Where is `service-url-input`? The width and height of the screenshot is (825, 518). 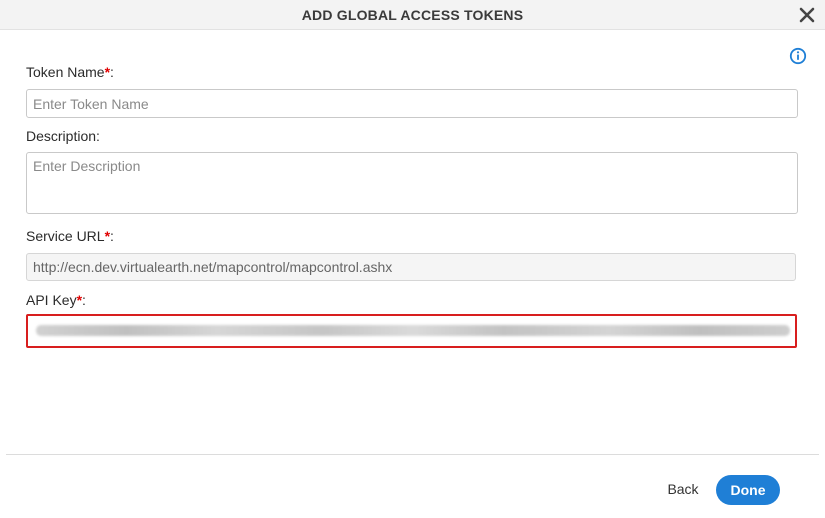 service-url-input is located at coordinates (411, 267).